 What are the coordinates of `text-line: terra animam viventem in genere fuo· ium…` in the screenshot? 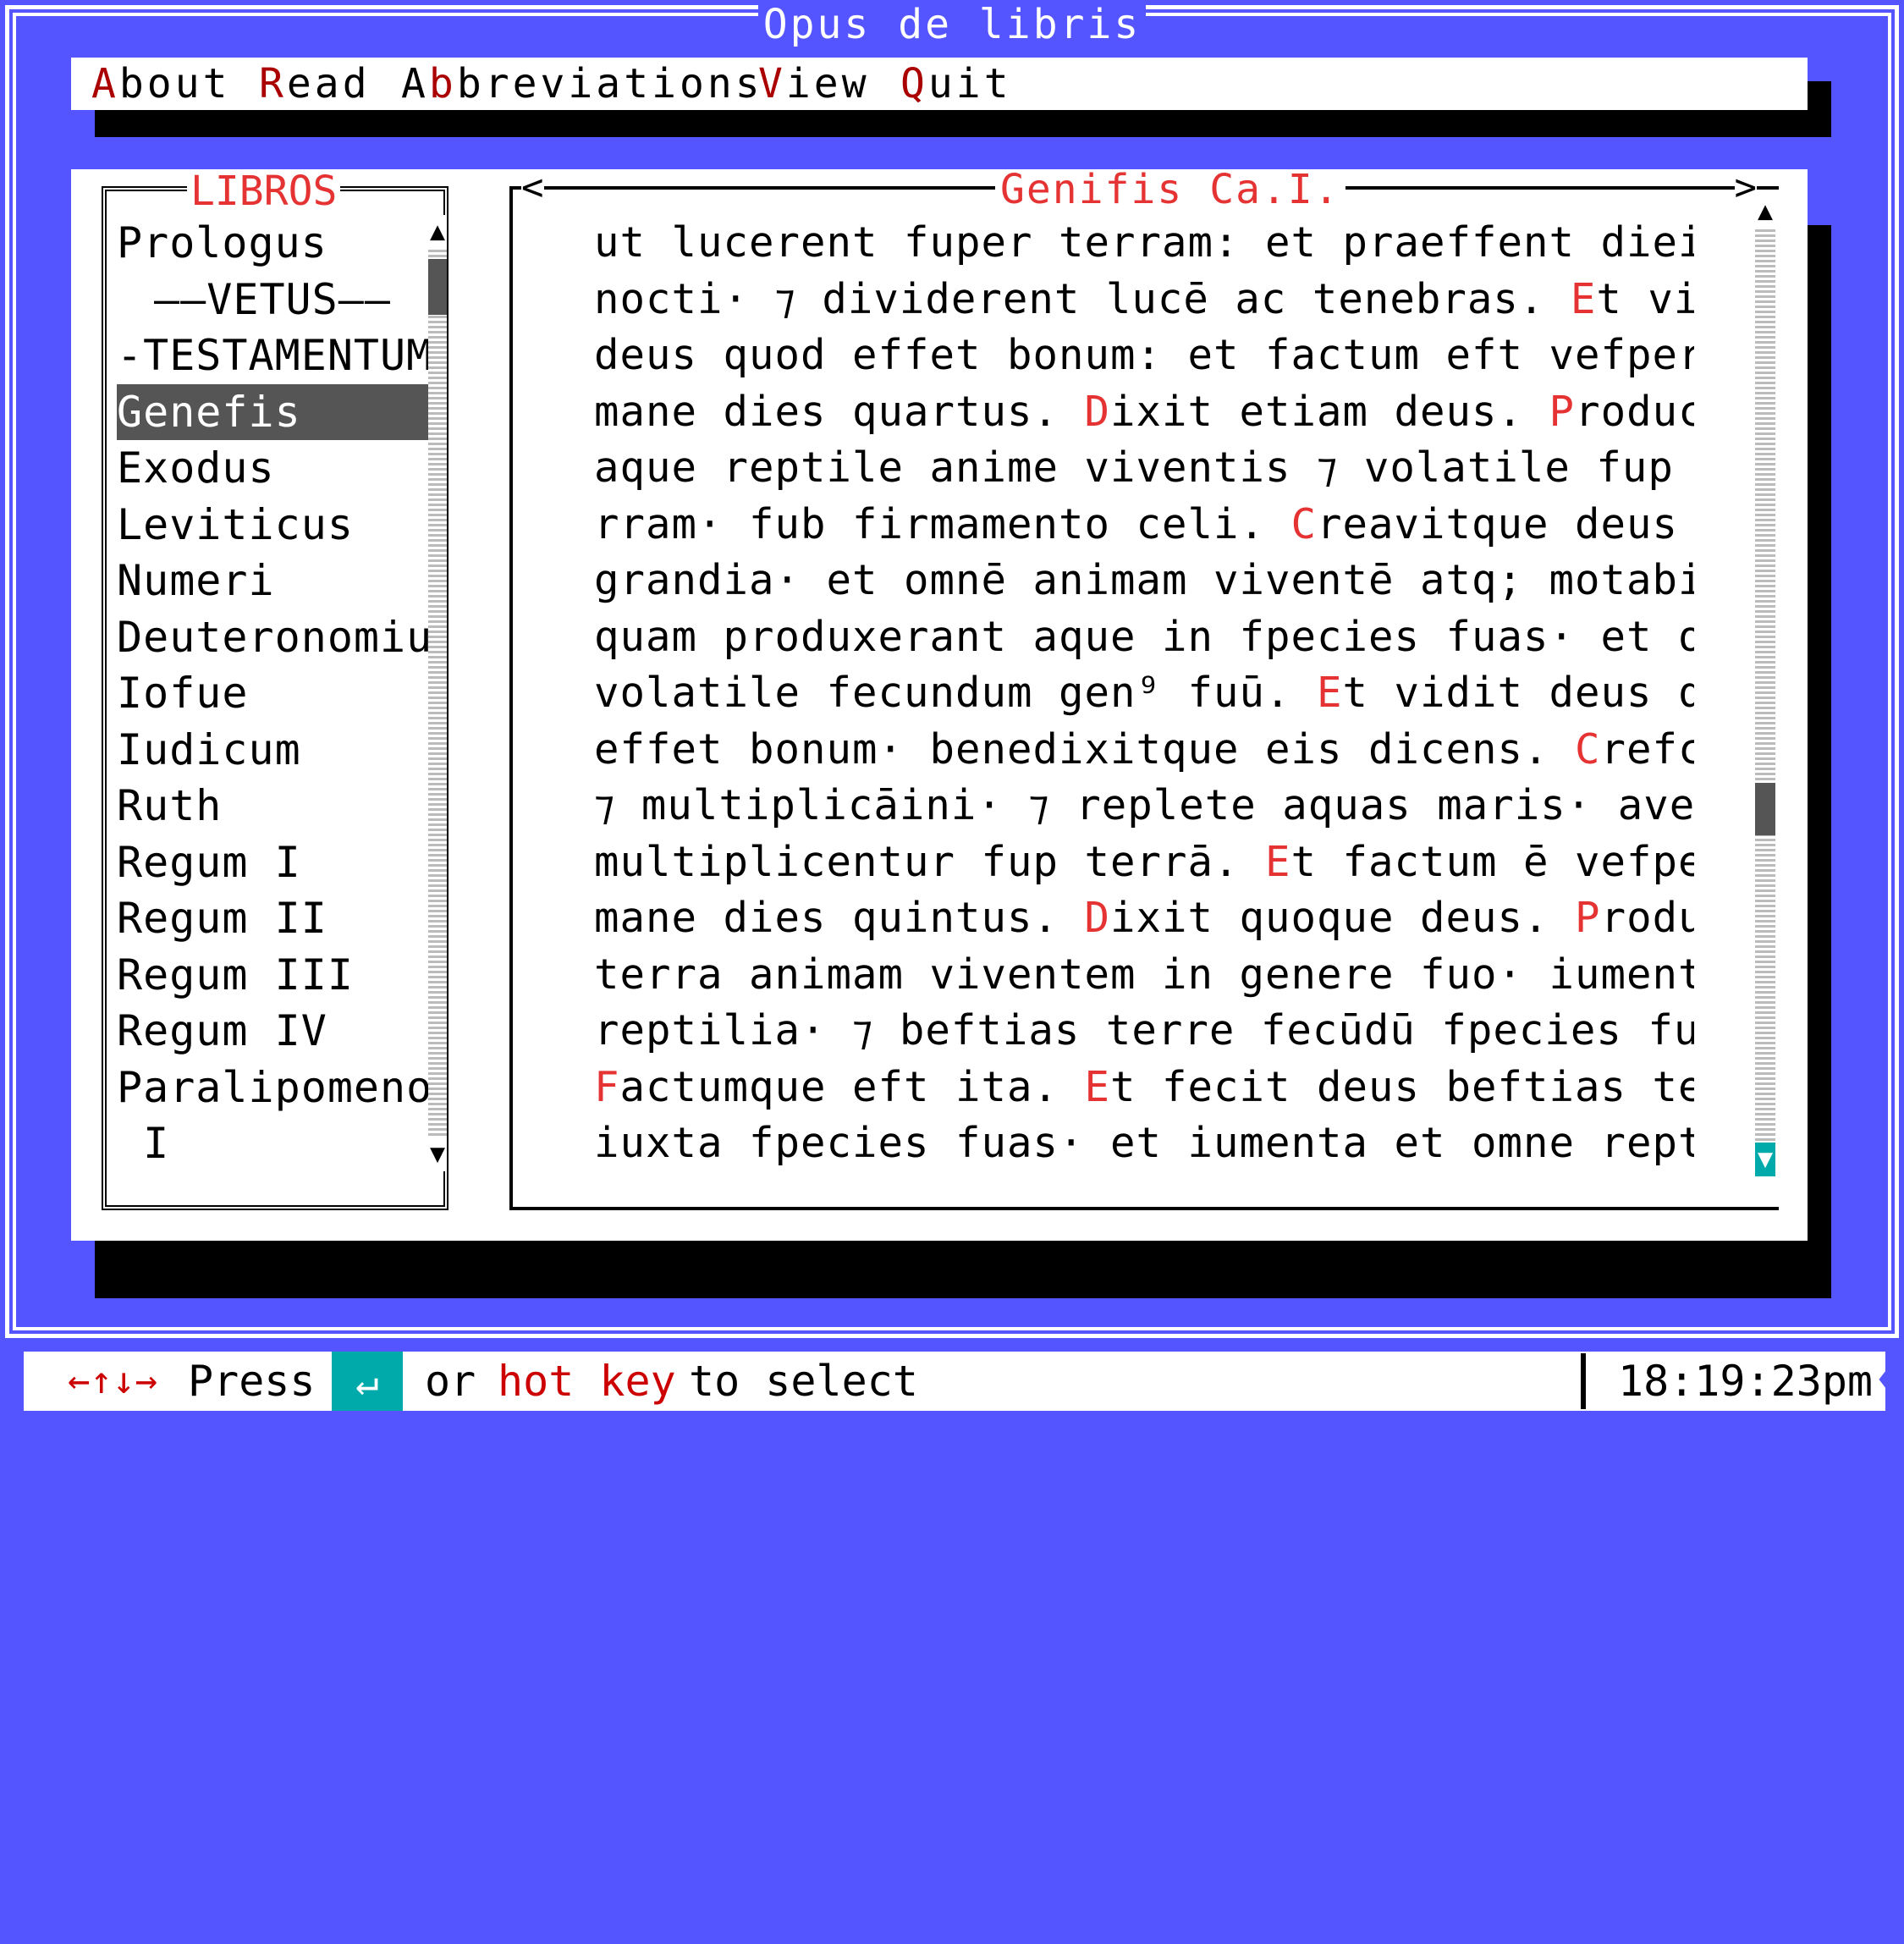 It's located at (1144, 976).